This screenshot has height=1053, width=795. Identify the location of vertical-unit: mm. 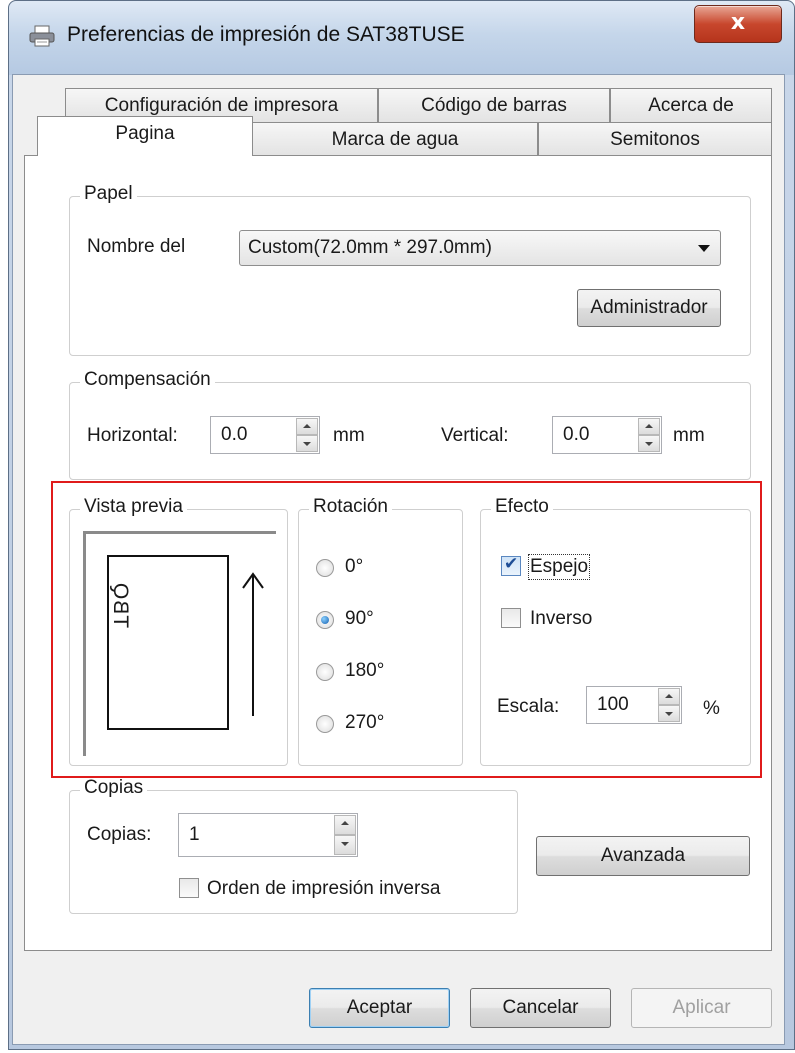
(689, 435).